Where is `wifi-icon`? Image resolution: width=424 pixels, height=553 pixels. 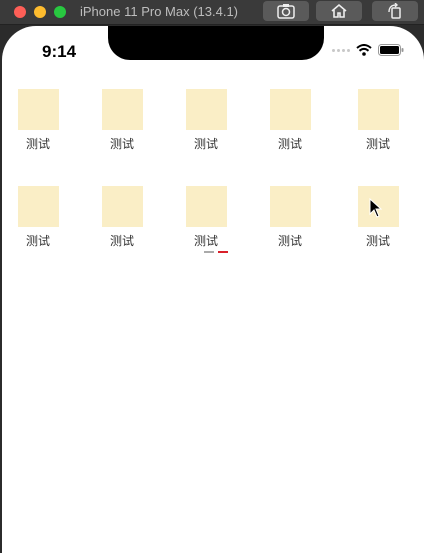
wifi-icon is located at coordinates (364, 50).